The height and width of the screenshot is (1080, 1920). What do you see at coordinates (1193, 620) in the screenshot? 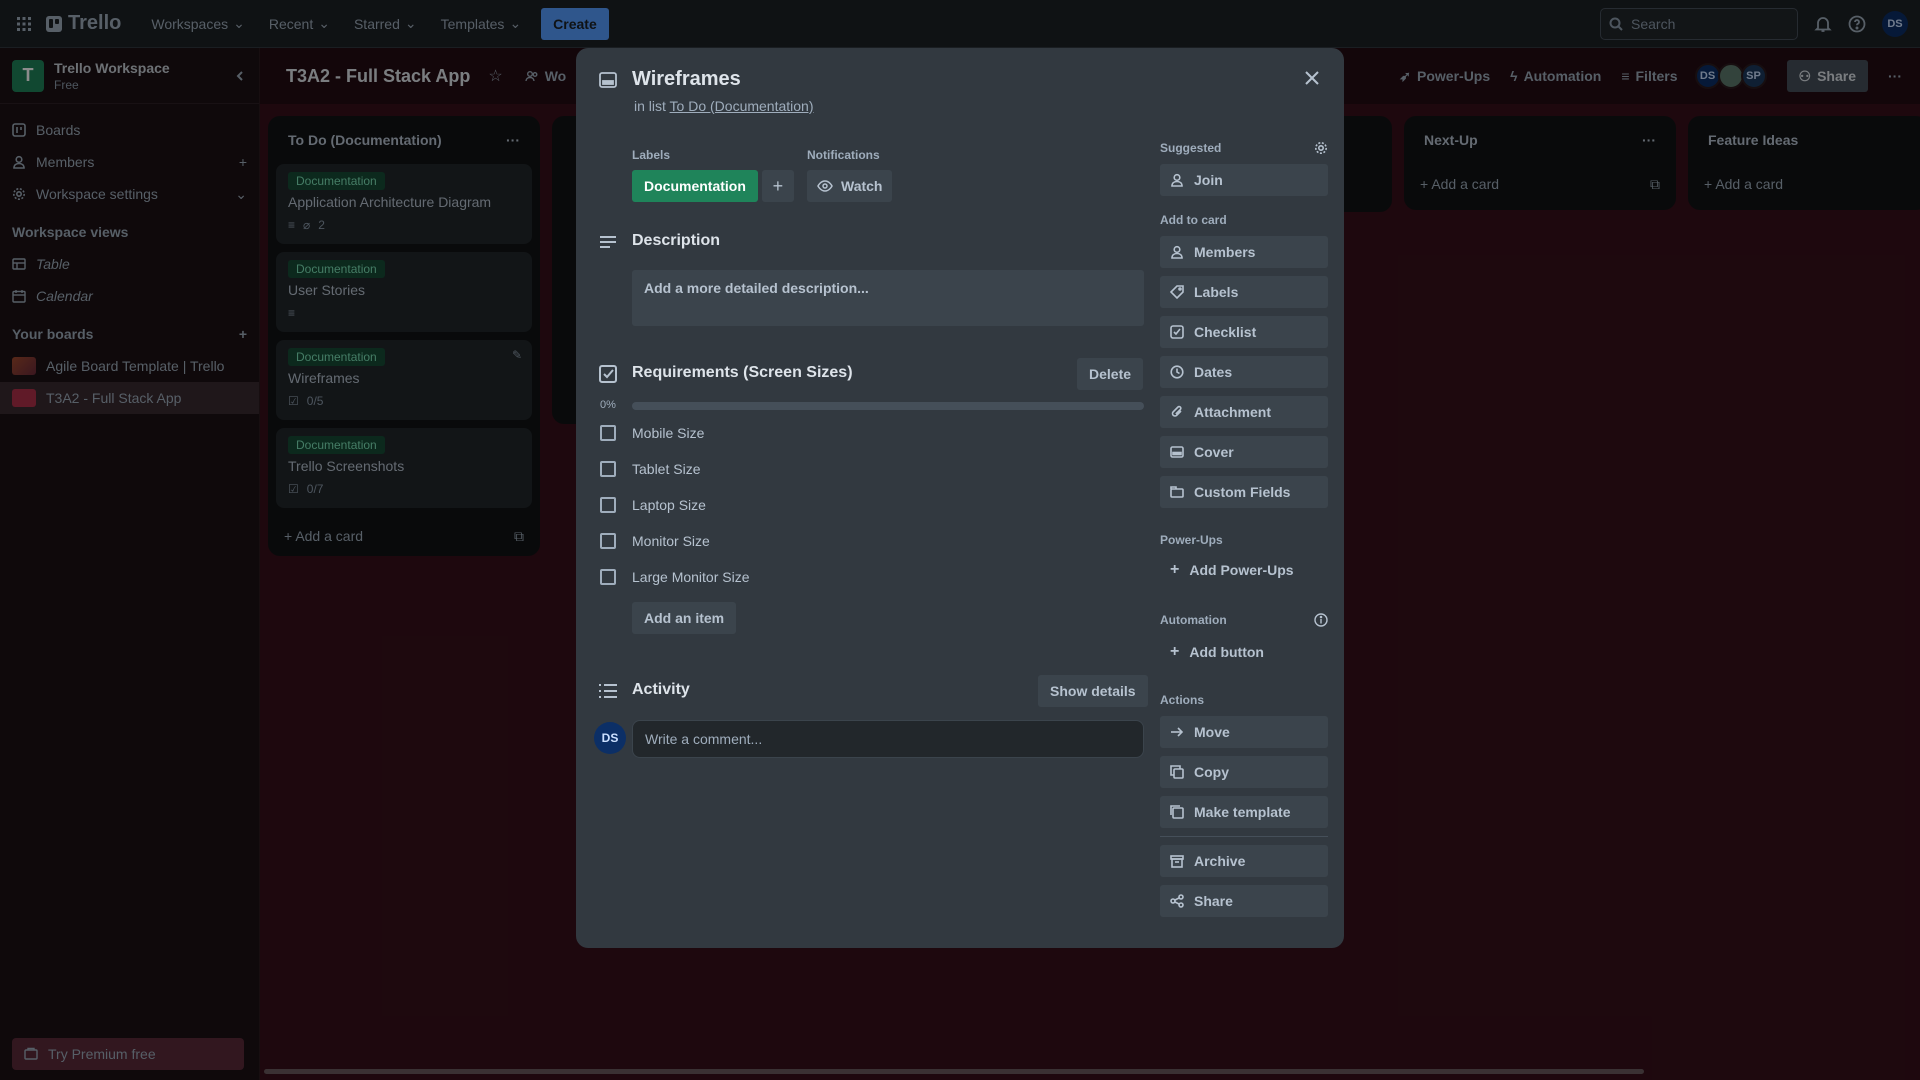
I see `automation-heading: Automation` at bounding box center [1193, 620].